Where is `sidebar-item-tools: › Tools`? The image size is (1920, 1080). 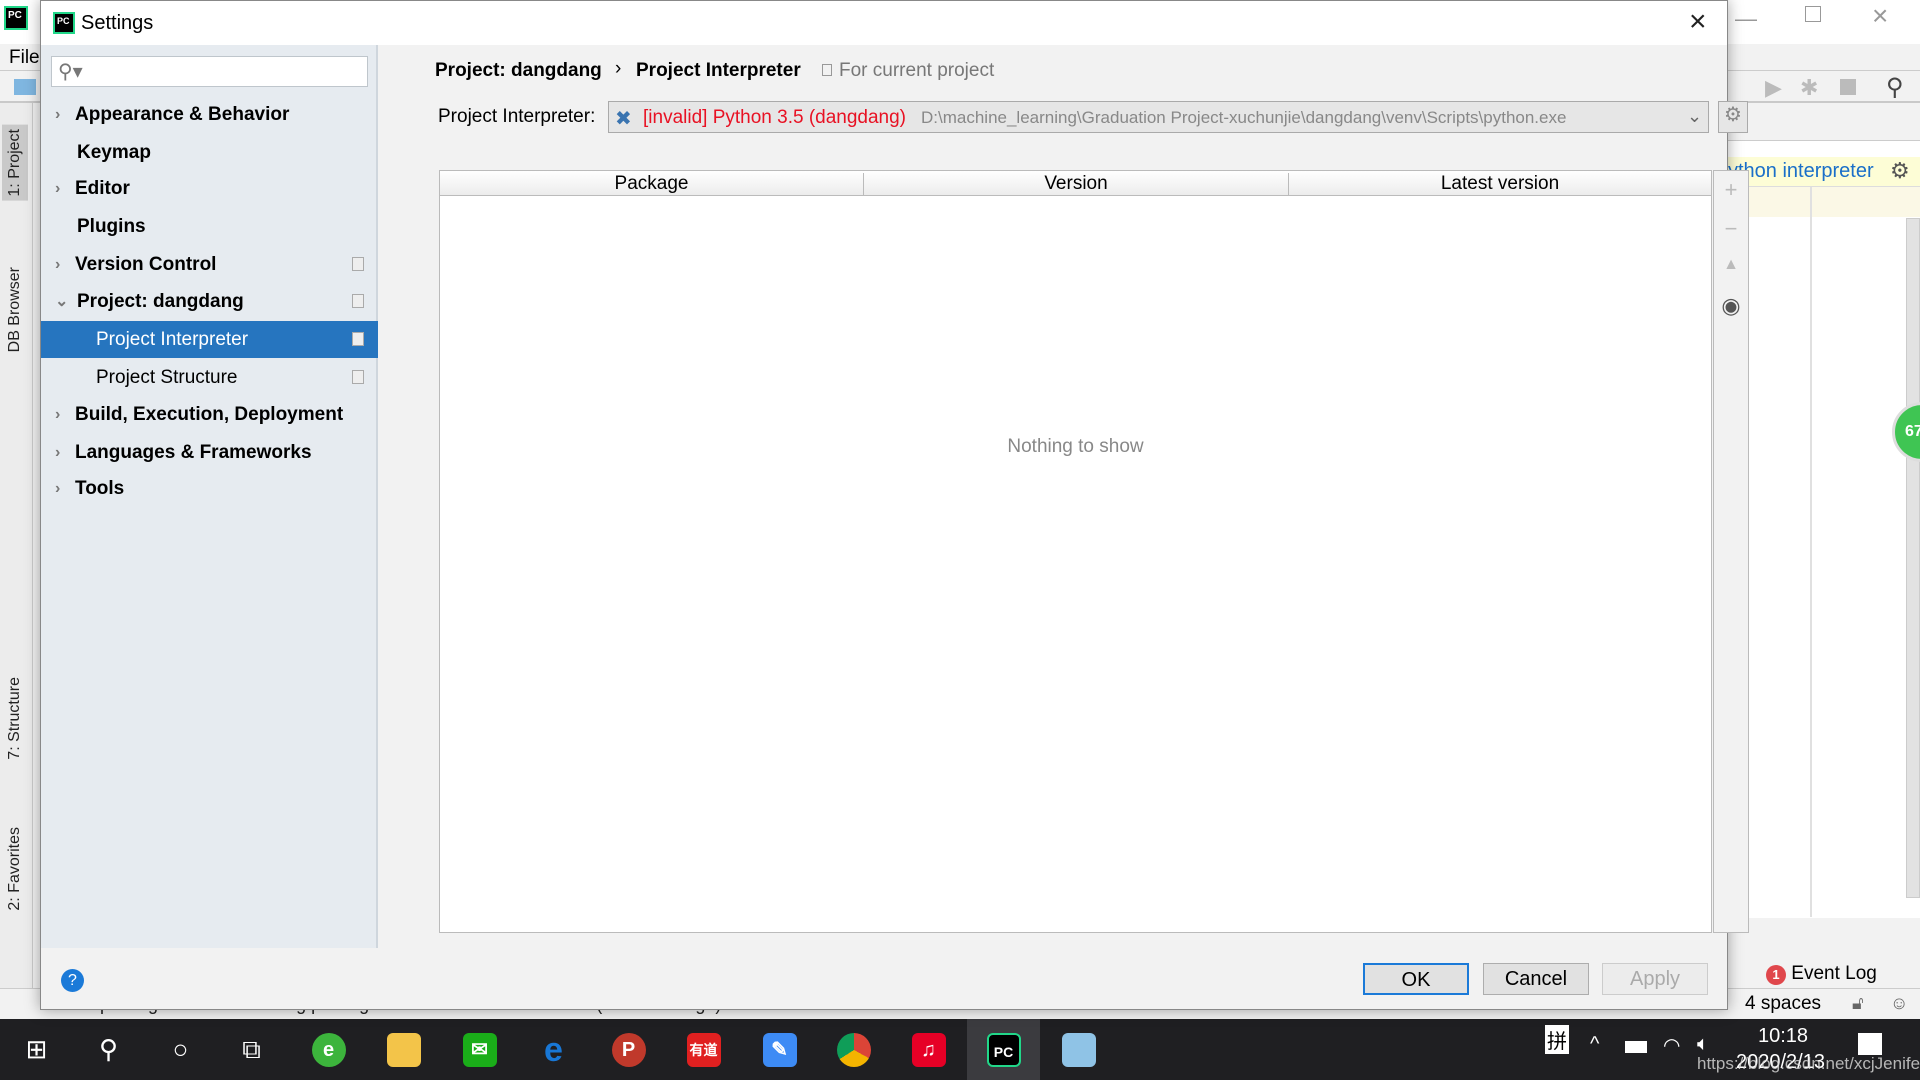
sidebar-item-tools: › Tools is located at coordinates (209, 488).